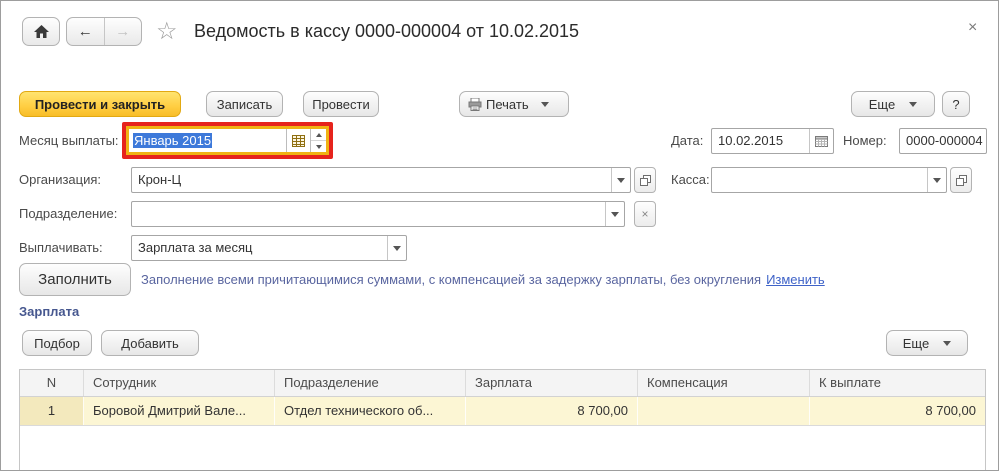 This screenshot has width=999, height=471. What do you see at coordinates (150, 343) in the screenshot?
I see `add-button: Добавить` at bounding box center [150, 343].